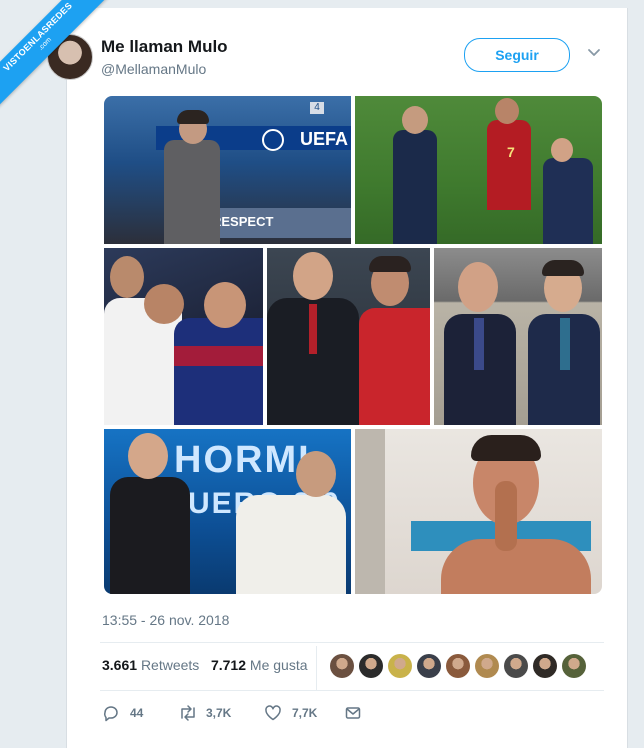  What do you see at coordinates (243, 221) in the screenshot?
I see `respect-board-text: RESPECT` at bounding box center [243, 221].